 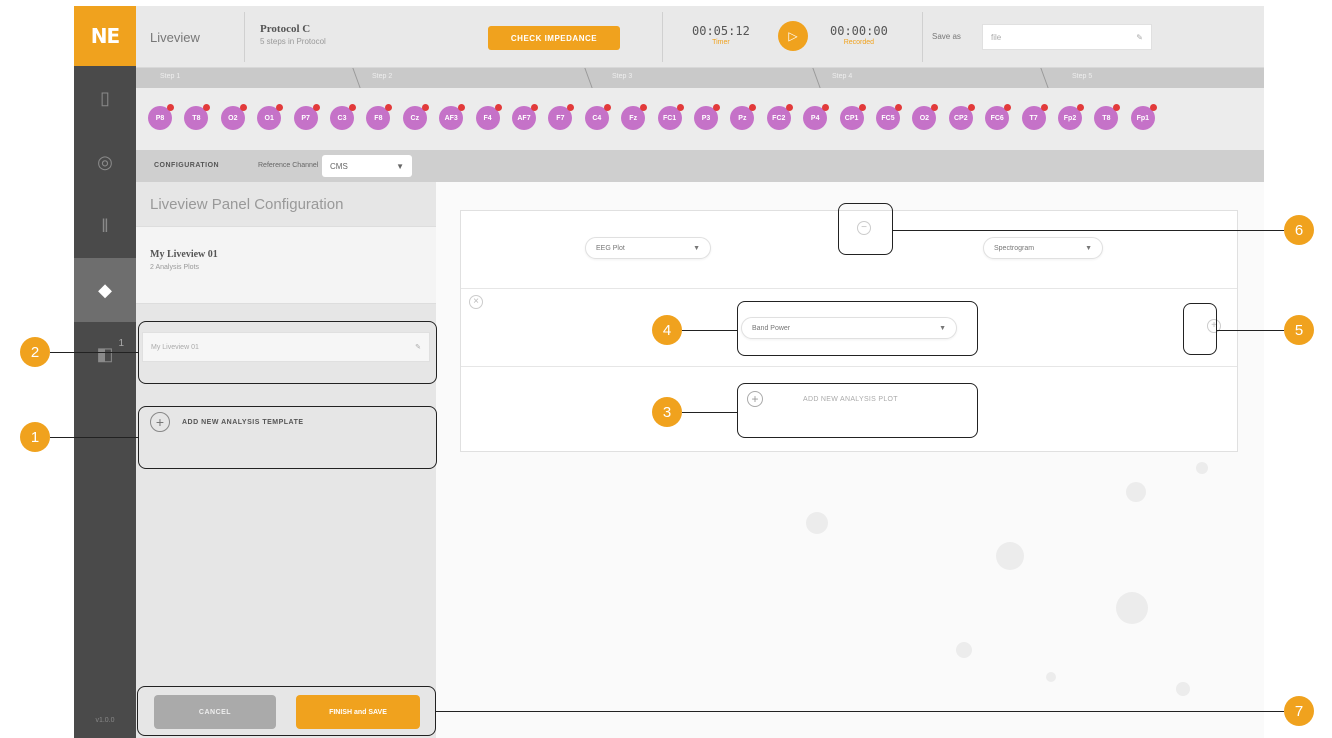 What do you see at coordinates (779, 117) in the screenshot?
I see `channel-chip: FC2` at bounding box center [779, 117].